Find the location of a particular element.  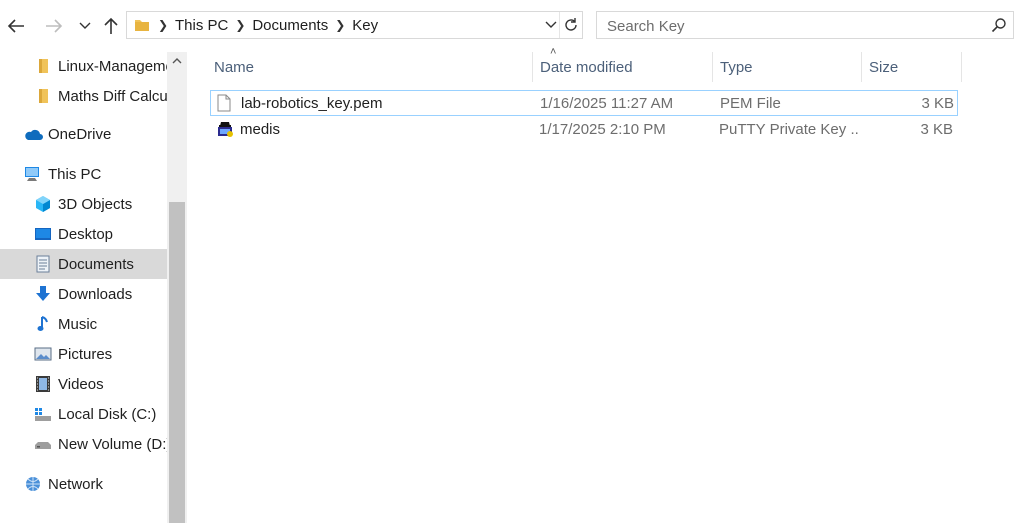

address-toolbar: ❯ This PC ❯ Documents ❯ Key is located at coordinates (507, 26).